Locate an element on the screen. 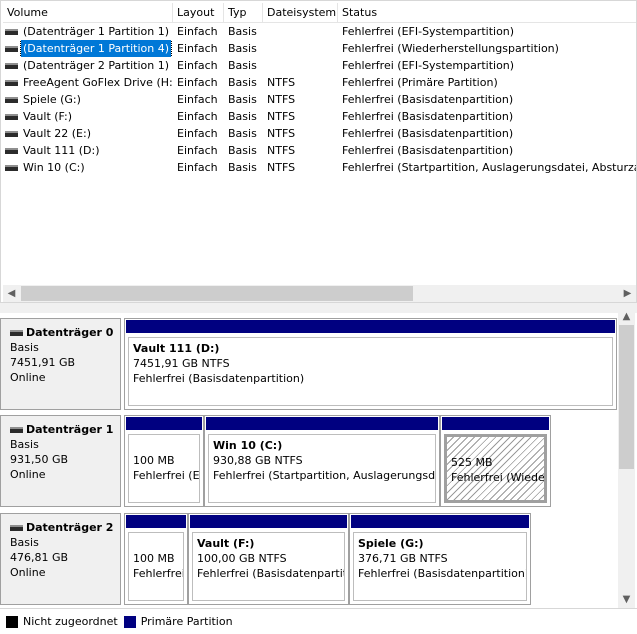 This screenshot has width=637, height=634. vertical-scrollbar: ▲ ▼ is located at coordinates (626, 459).